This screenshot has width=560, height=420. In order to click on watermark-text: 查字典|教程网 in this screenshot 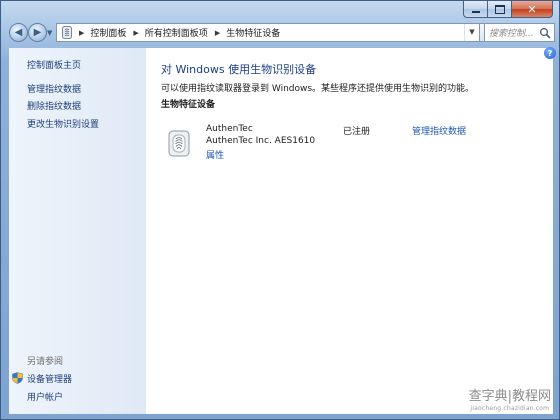, I will do `click(509, 396)`.